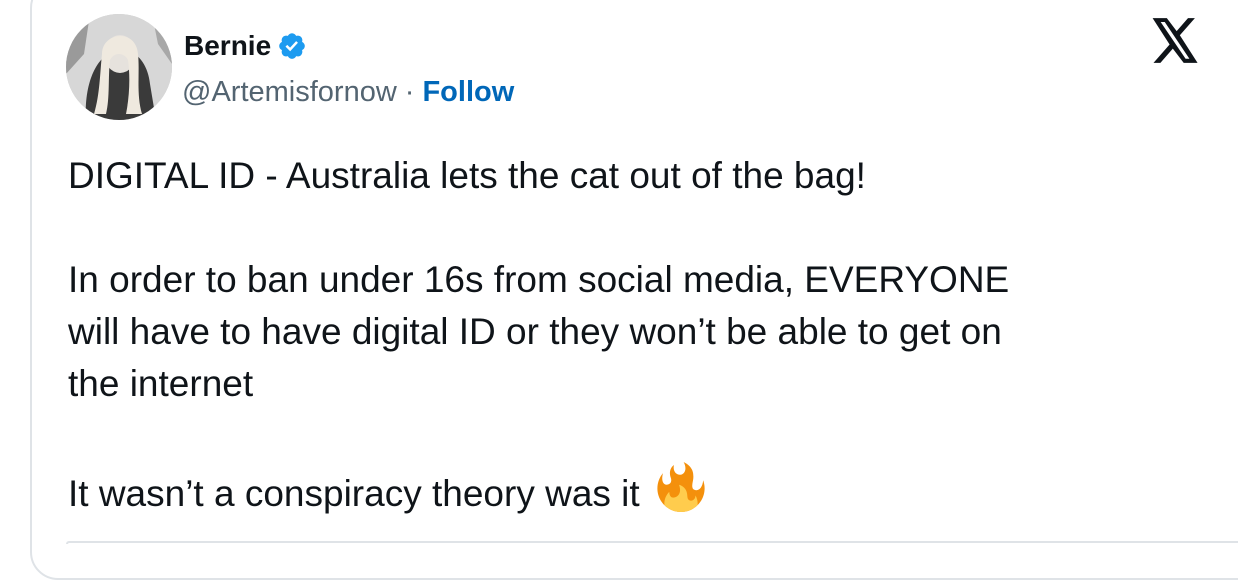 The image size is (1238, 580). What do you see at coordinates (354, 493) in the screenshot?
I see `tweet-line: It wasn’t a conspiracy theory was it` at bounding box center [354, 493].